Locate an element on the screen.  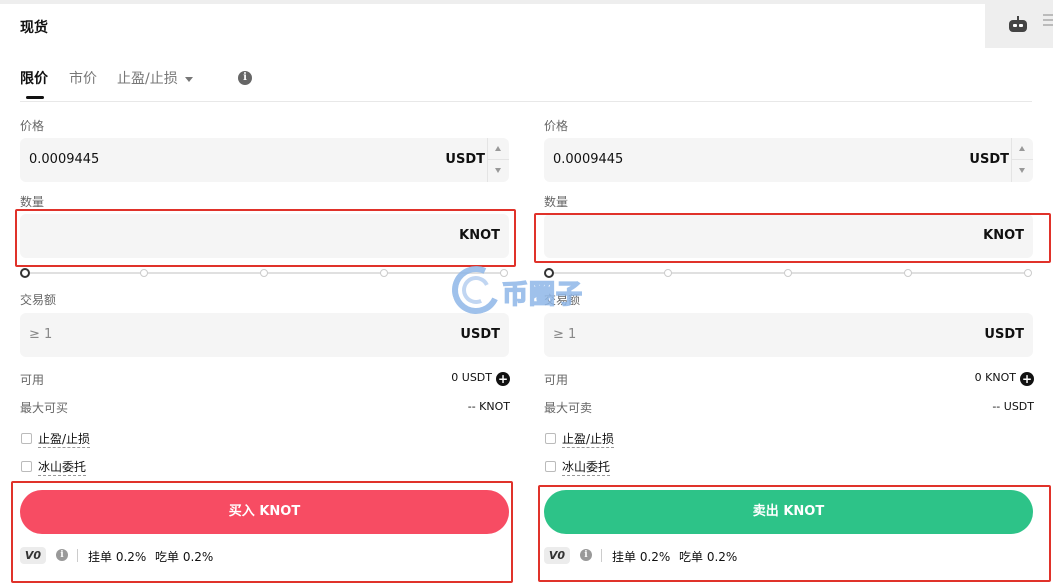
sell-price-input: 0.0009445 USDT is located at coordinates (788, 160).